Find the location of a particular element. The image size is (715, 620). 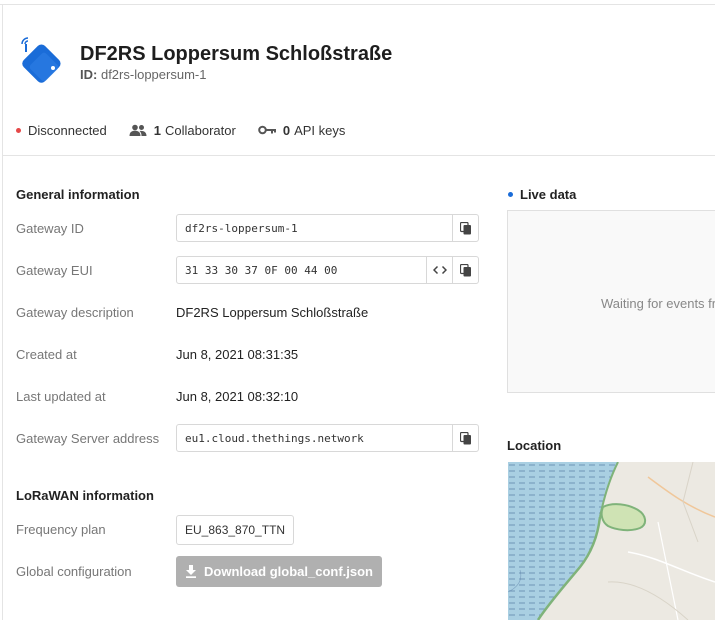

gateway-id-field: df2rs-loppersum-1 is located at coordinates (327, 228).